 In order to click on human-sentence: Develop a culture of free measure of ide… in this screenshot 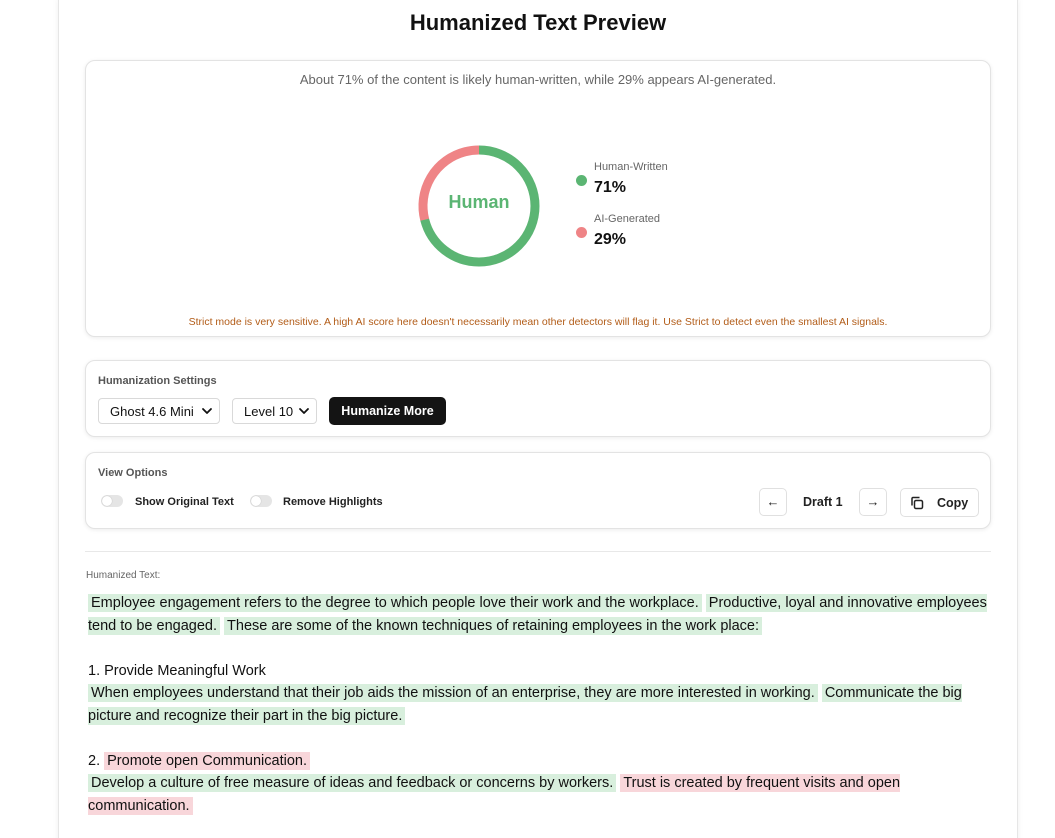, I will do `click(352, 783)`.